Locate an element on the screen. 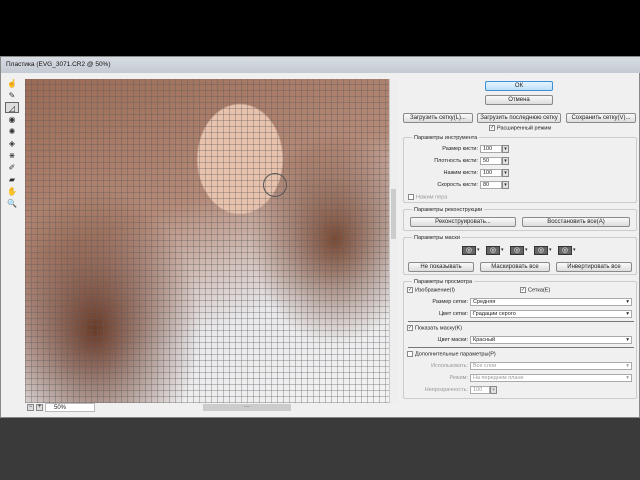 Image resolution: width=640 pixels, height=480 pixels. show-image-label: Изображение(I) is located at coordinates (435, 290).